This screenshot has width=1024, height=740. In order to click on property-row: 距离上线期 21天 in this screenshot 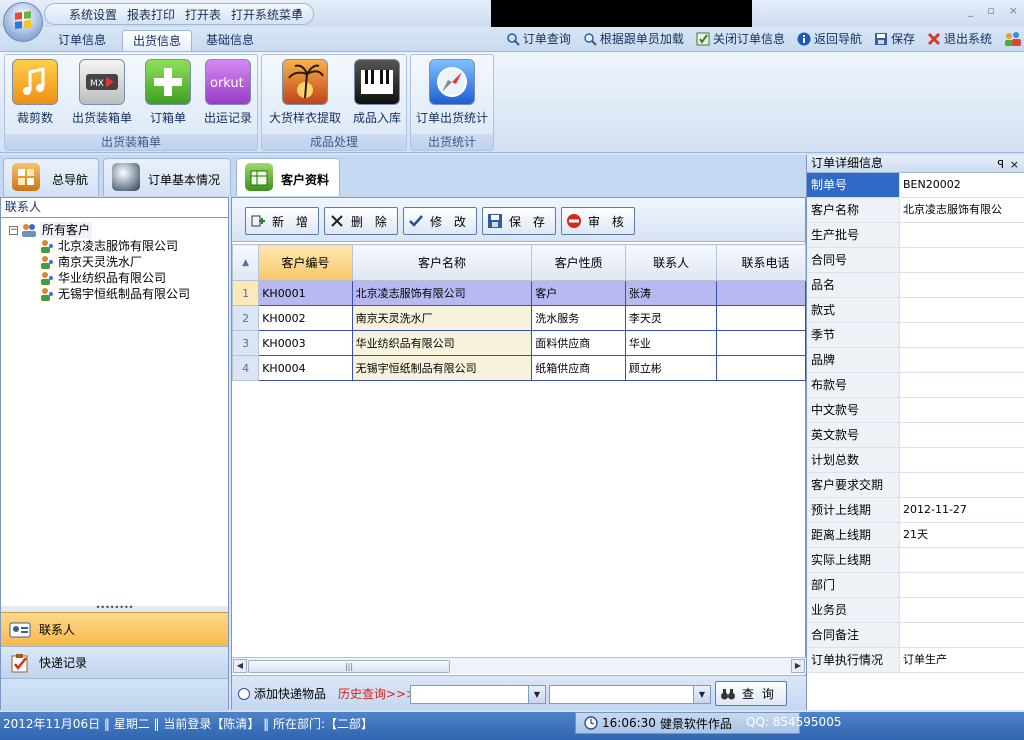, I will do `click(915, 535)`.